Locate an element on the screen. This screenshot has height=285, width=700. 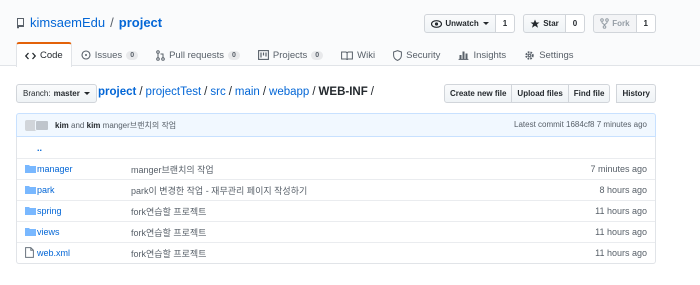
code-icon is located at coordinates (30, 55).